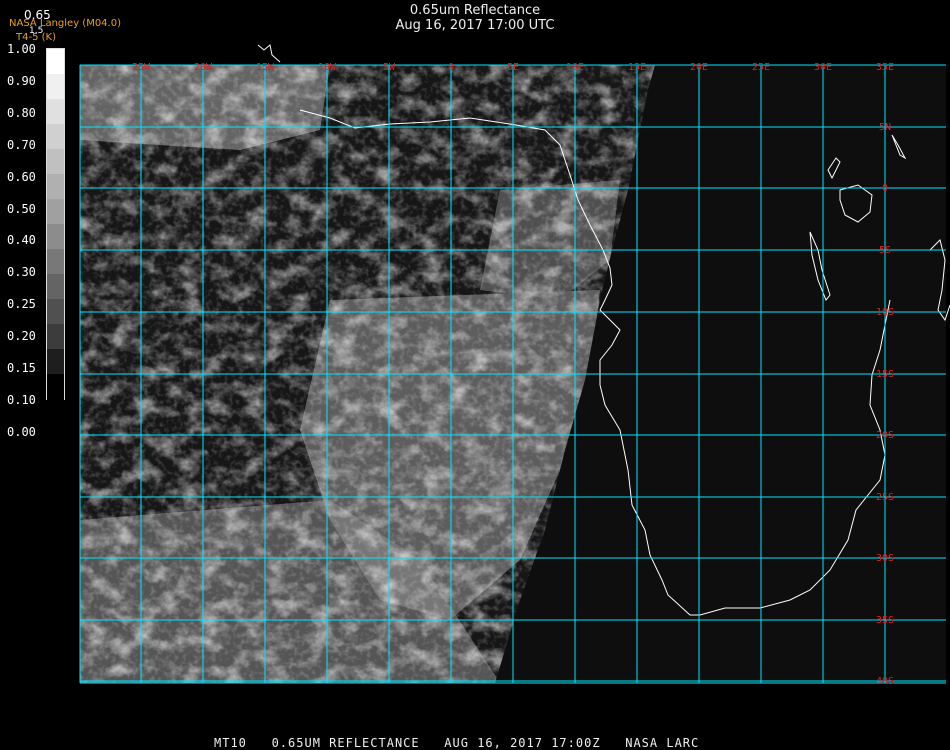 The image size is (950, 750). I want to click on colorbar-label: 0.80, so click(21, 112).